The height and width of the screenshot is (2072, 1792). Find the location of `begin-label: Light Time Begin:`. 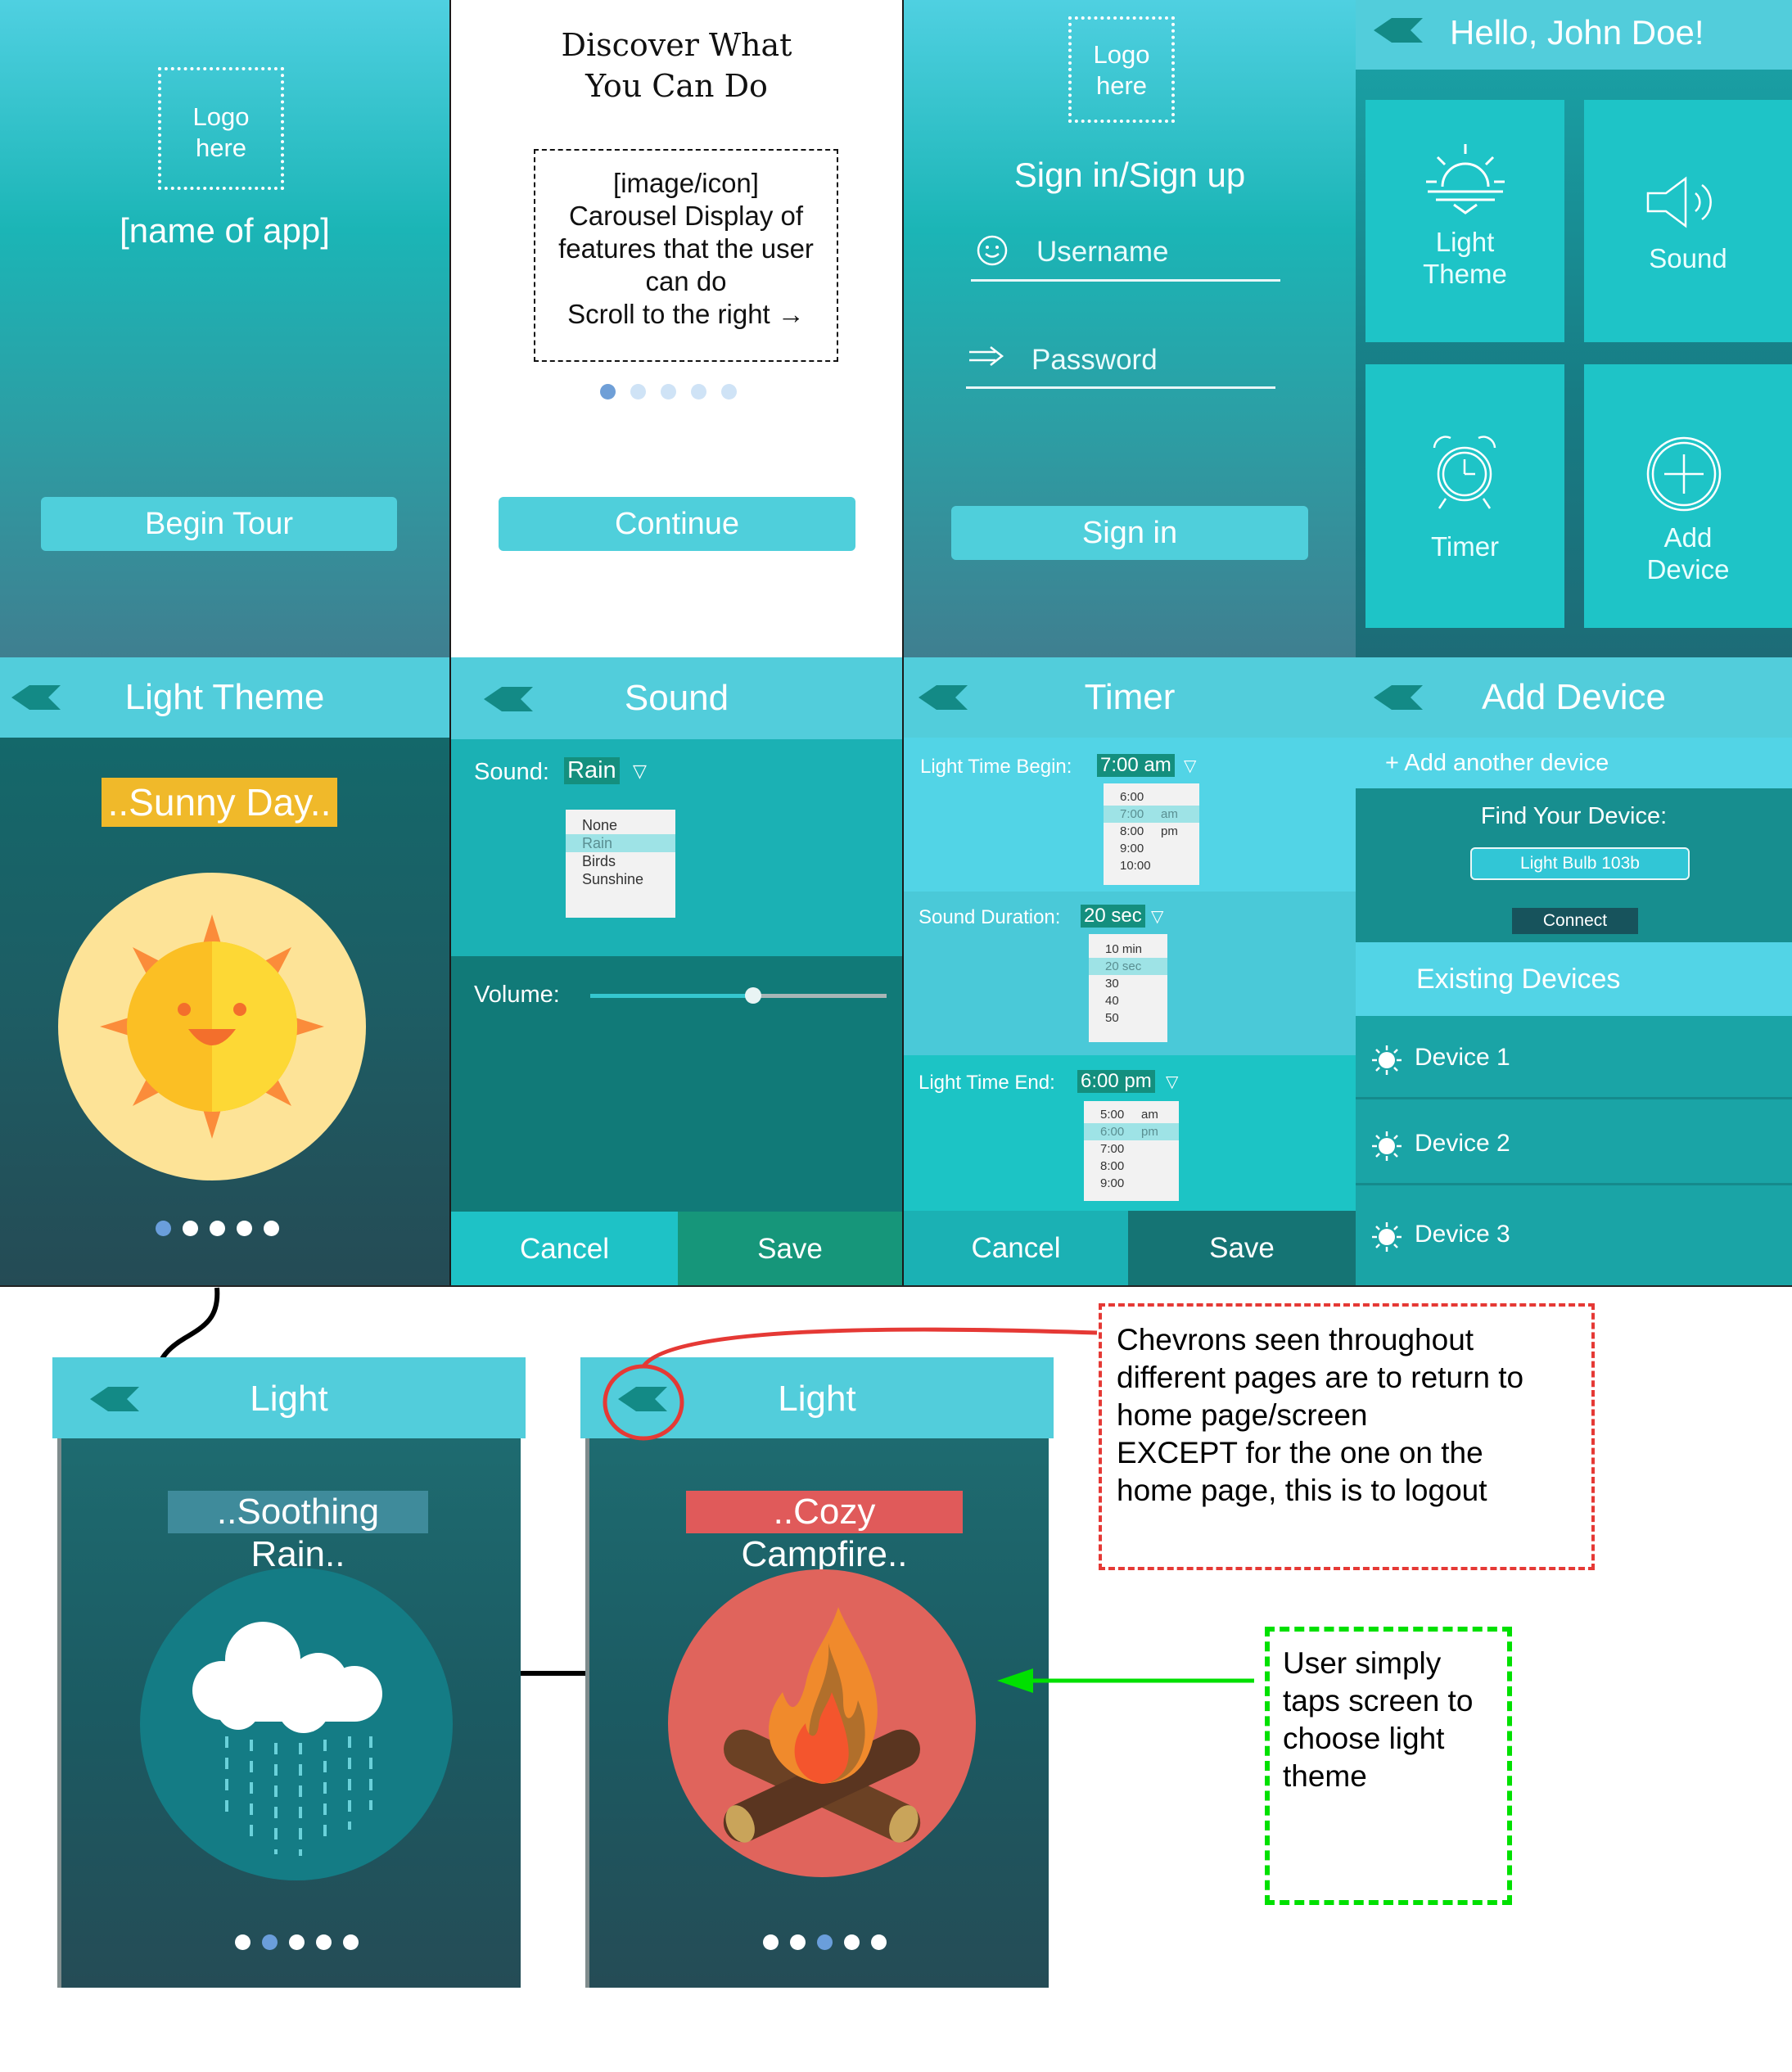

begin-label: Light Time Begin: is located at coordinates (996, 767).